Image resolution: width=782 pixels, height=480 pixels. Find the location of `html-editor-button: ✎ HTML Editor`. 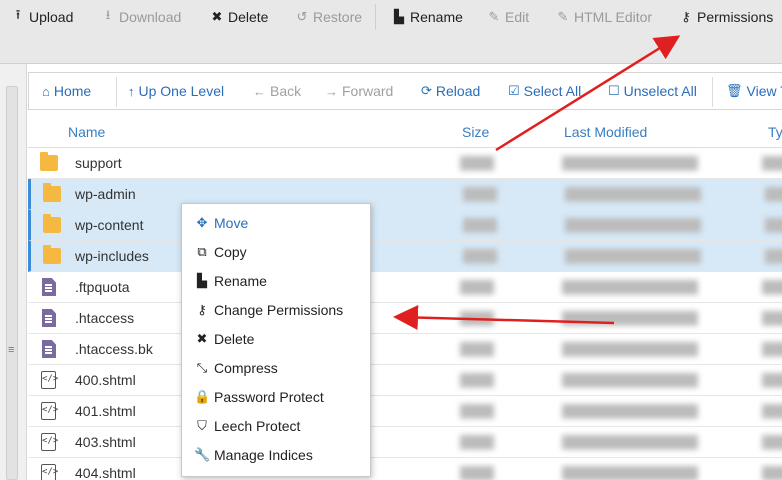

html-editor-button: ✎ HTML Editor is located at coordinates (604, 17).